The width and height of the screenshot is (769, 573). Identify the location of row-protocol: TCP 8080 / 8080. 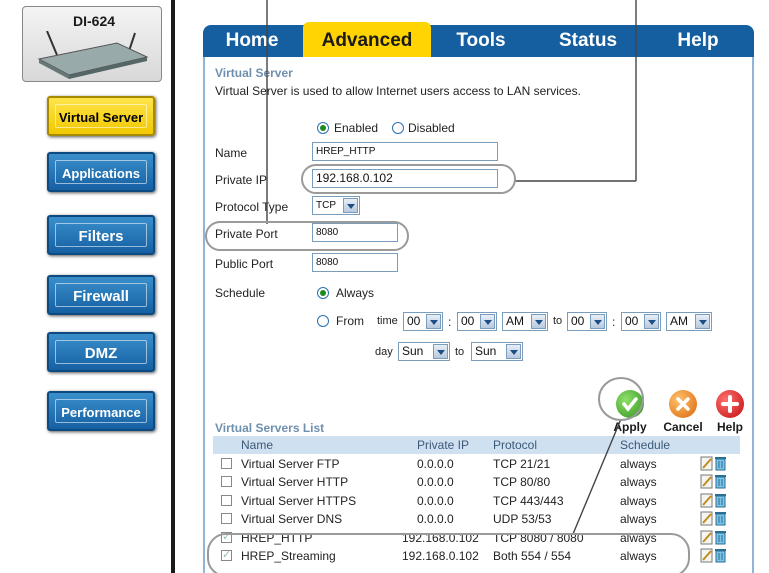
(538, 537).